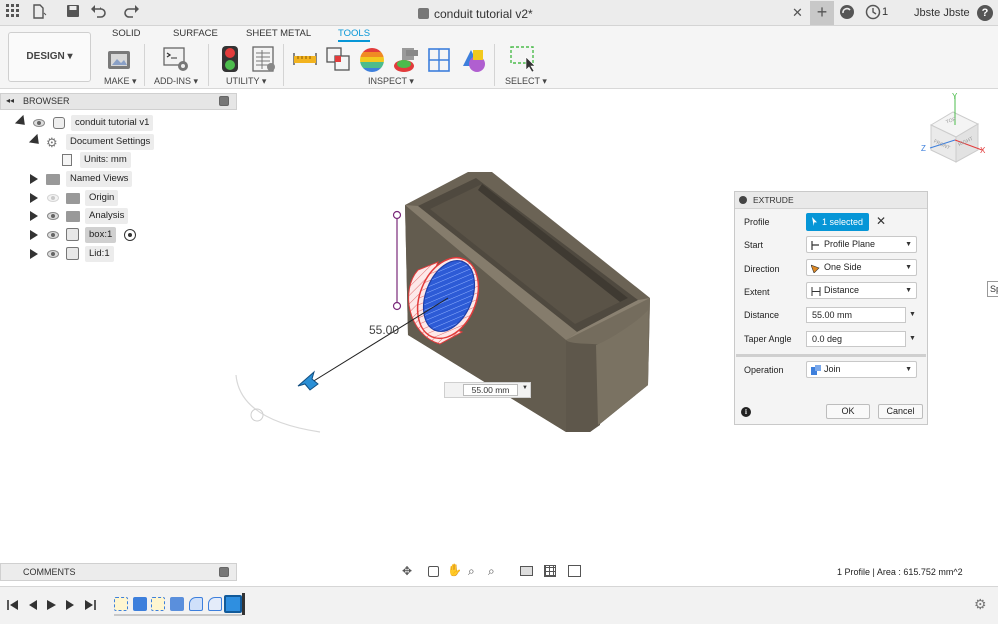 This screenshot has height=624, width=998. I want to click on new-tab-button: +, so click(822, 13).